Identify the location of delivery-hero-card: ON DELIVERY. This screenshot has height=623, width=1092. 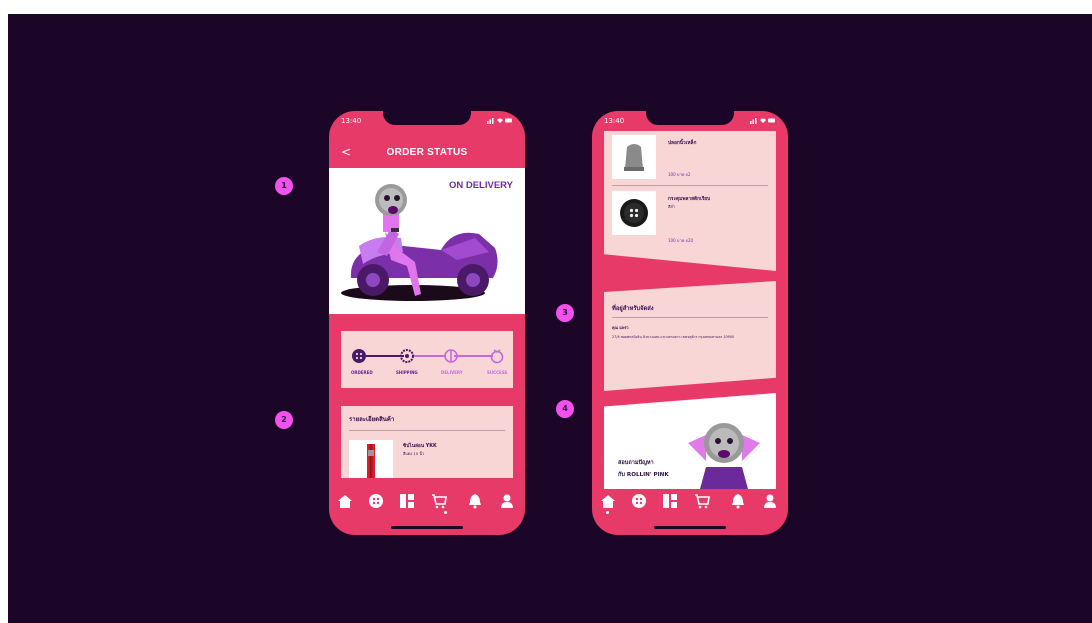
(427, 241).